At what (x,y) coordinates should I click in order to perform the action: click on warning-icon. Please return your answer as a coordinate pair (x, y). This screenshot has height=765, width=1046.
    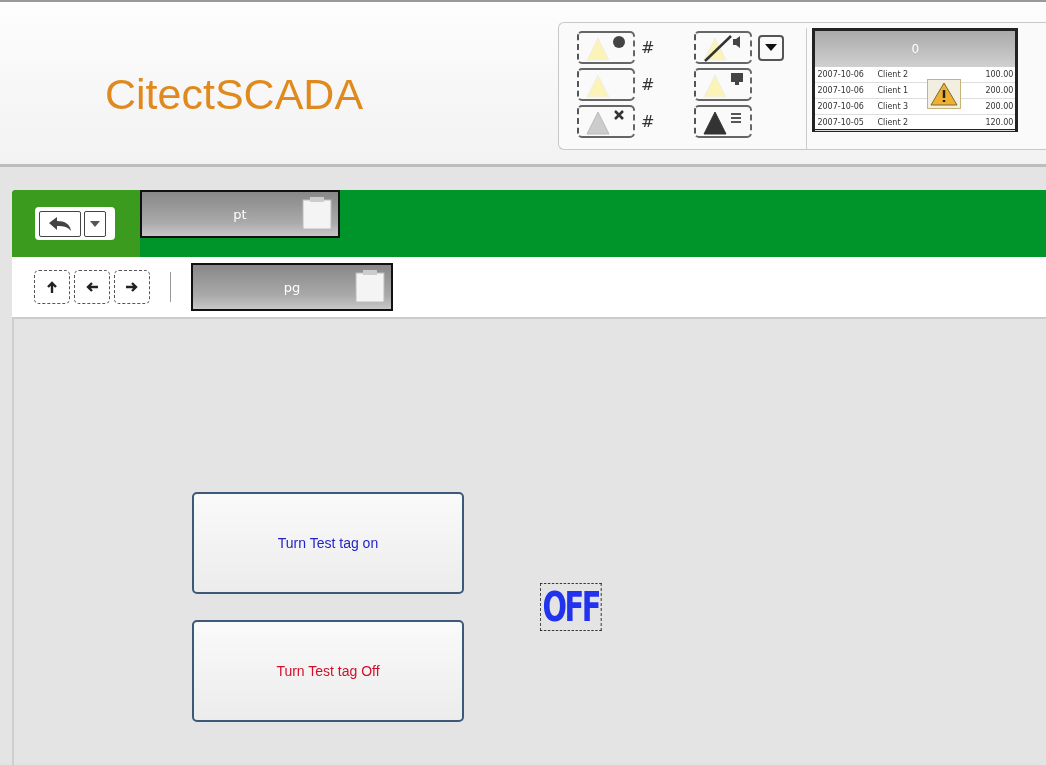
    Looking at the image, I should click on (944, 94).